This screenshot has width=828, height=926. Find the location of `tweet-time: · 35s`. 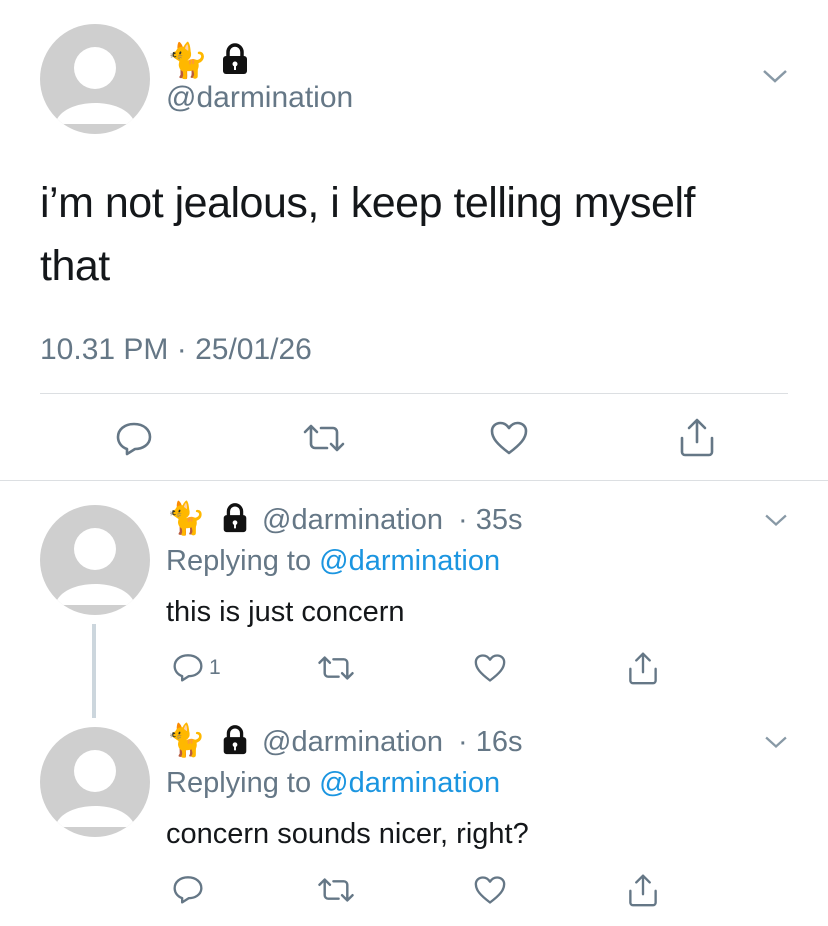

tweet-time: · 35s is located at coordinates (490, 520).